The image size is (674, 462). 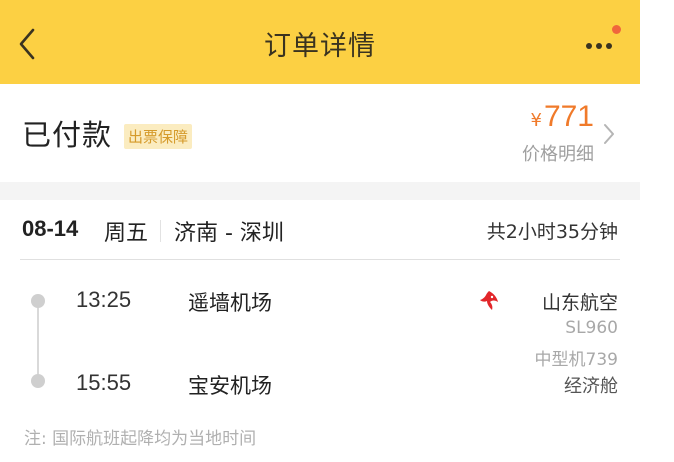 What do you see at coordinates (576, 360) in the screenshot?
I see `aircraft-type: 中型机739` at bounding box center [576, 360].